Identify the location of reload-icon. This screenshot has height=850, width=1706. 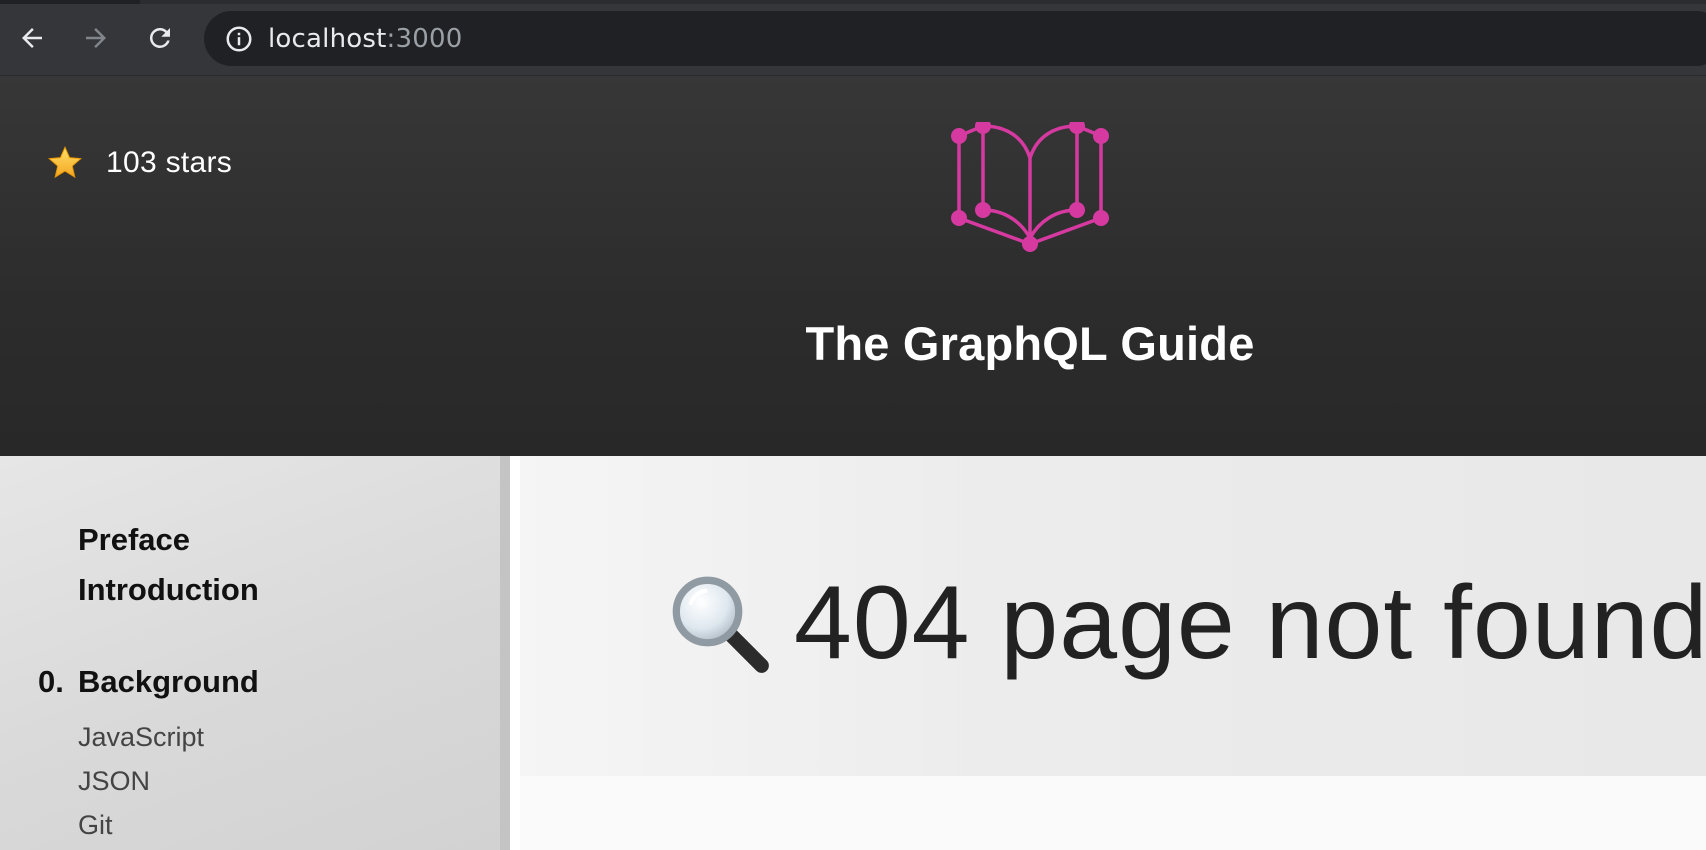
(159, 37).